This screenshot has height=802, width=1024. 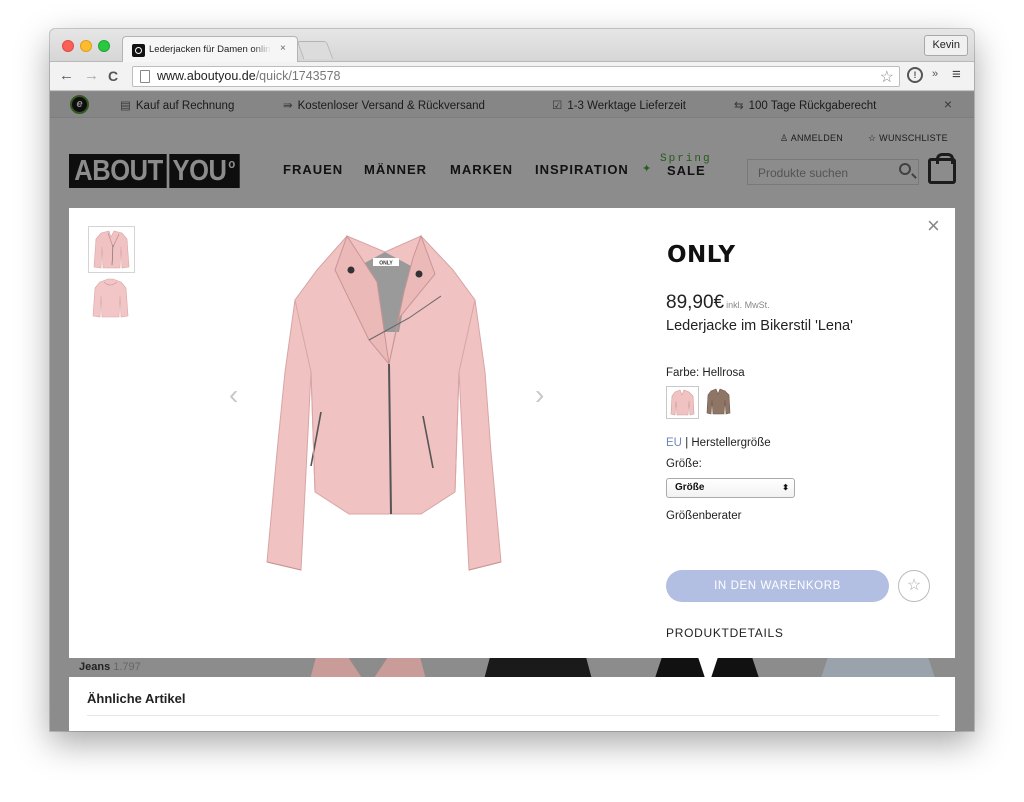 What do you see at coordinates (91, 76) in the screenshot?
I see `forward-arrow-icon: →` at bounding box center [91, 76].